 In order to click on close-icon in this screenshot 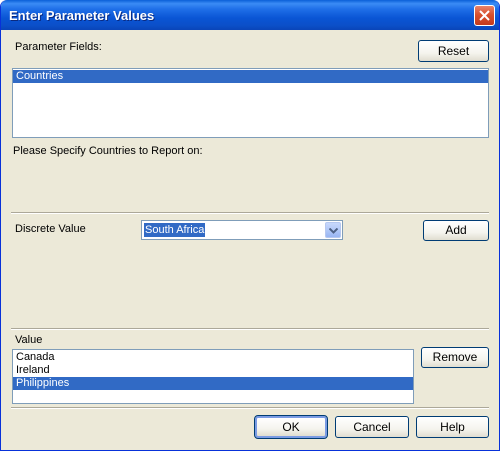, I will do `click(484, 15)`.